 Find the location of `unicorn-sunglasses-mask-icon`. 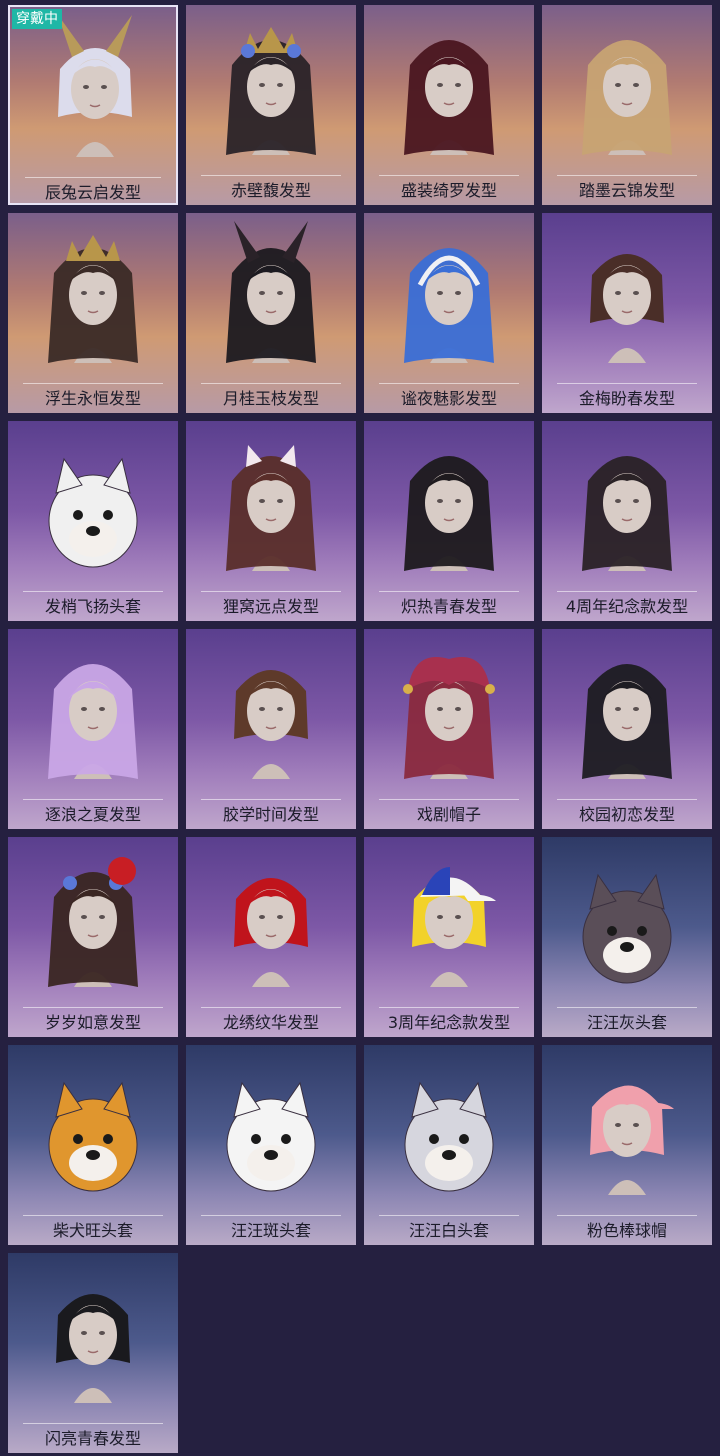

unicorn-sunglasses-mask-icon is located at coordinates (93, 512).